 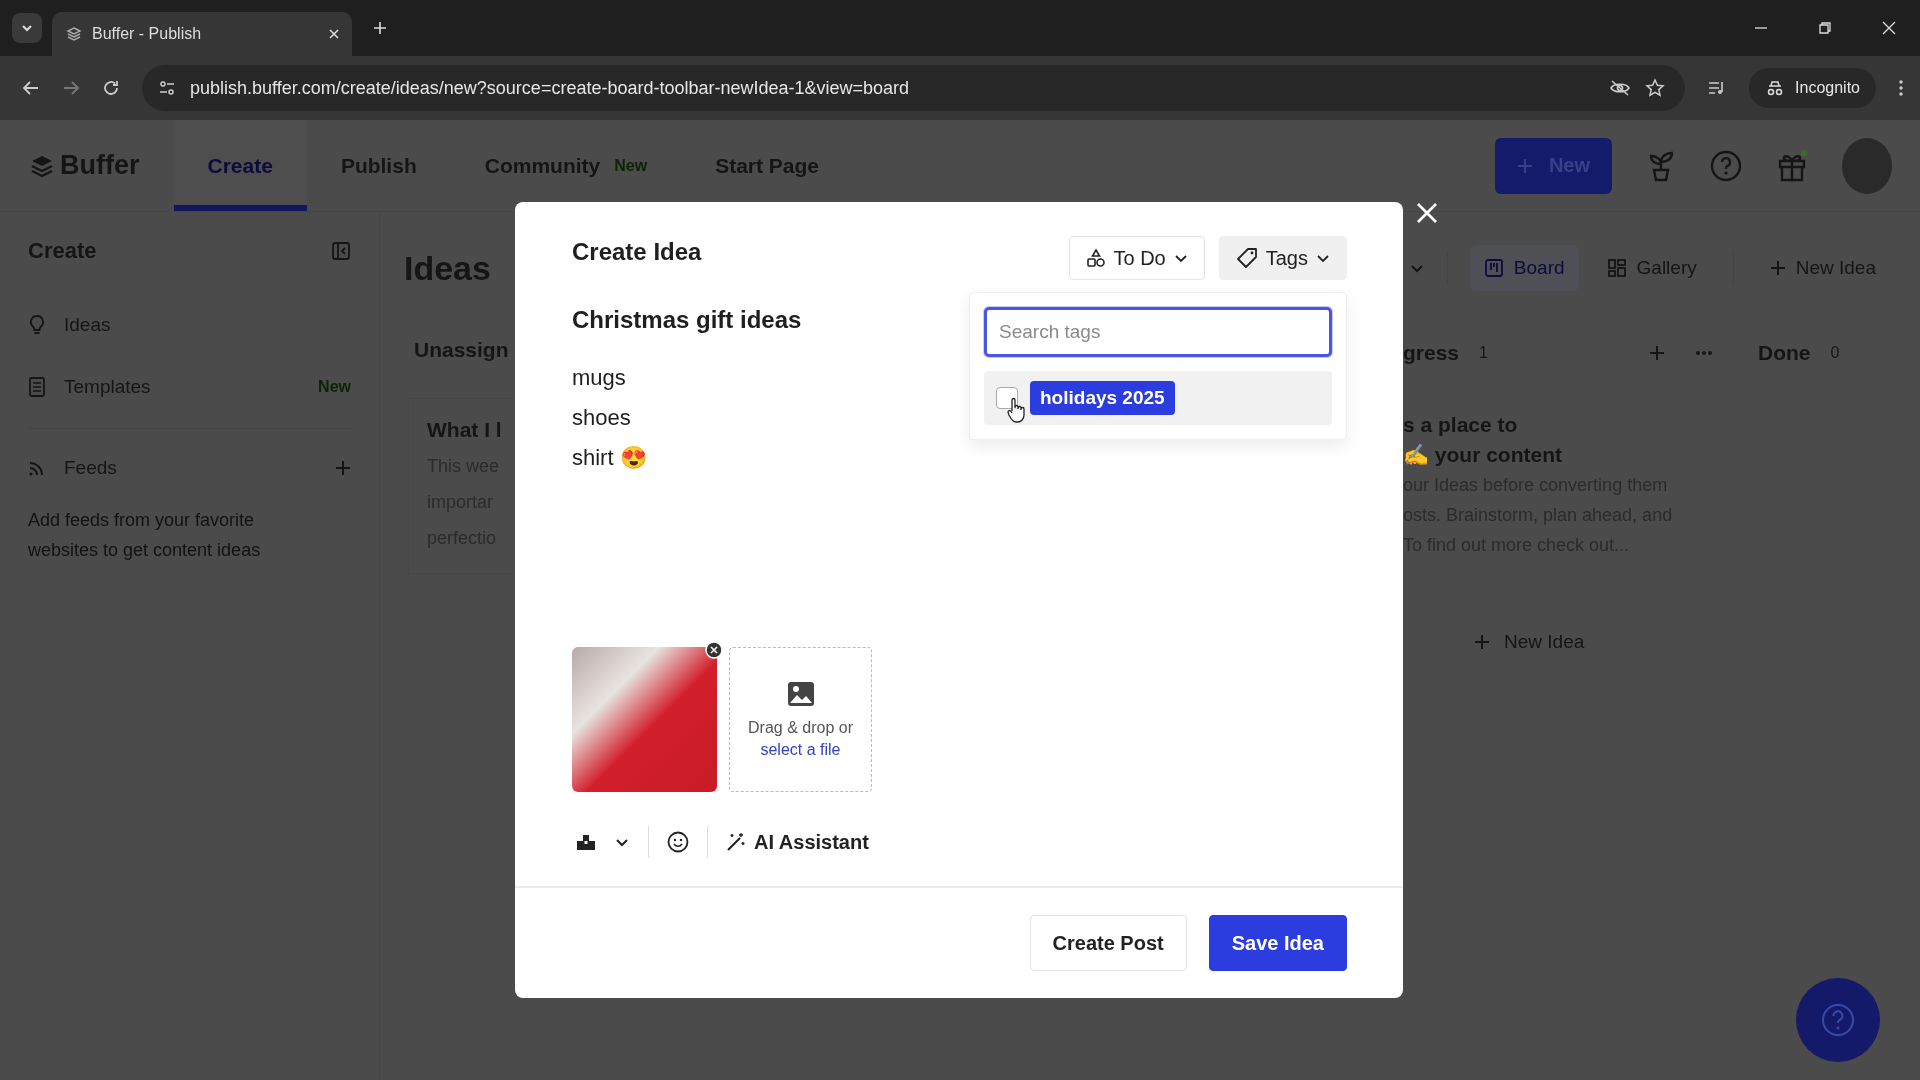 I want to click on forward-icon, so click(x=71, y=88).